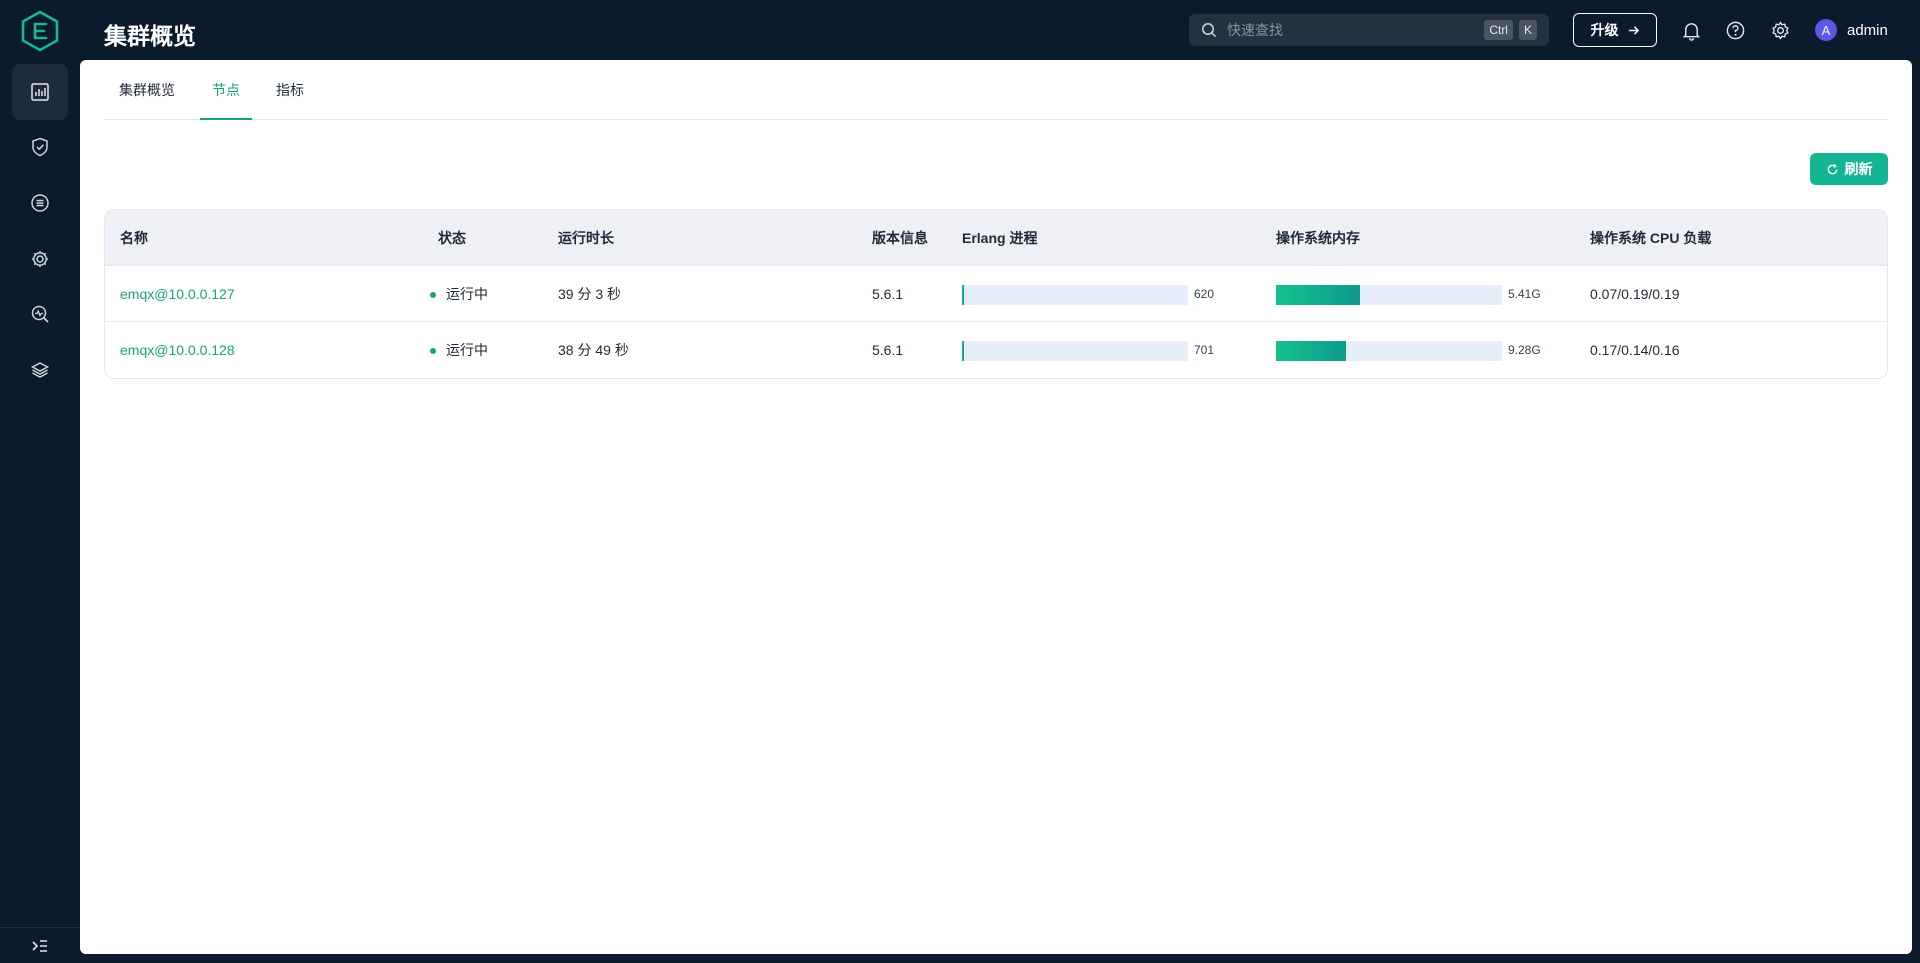 The image size is (1920, 963). Describe the element at coordinates (1867, 30) in the screenshot. I see `username: admin` at that location.